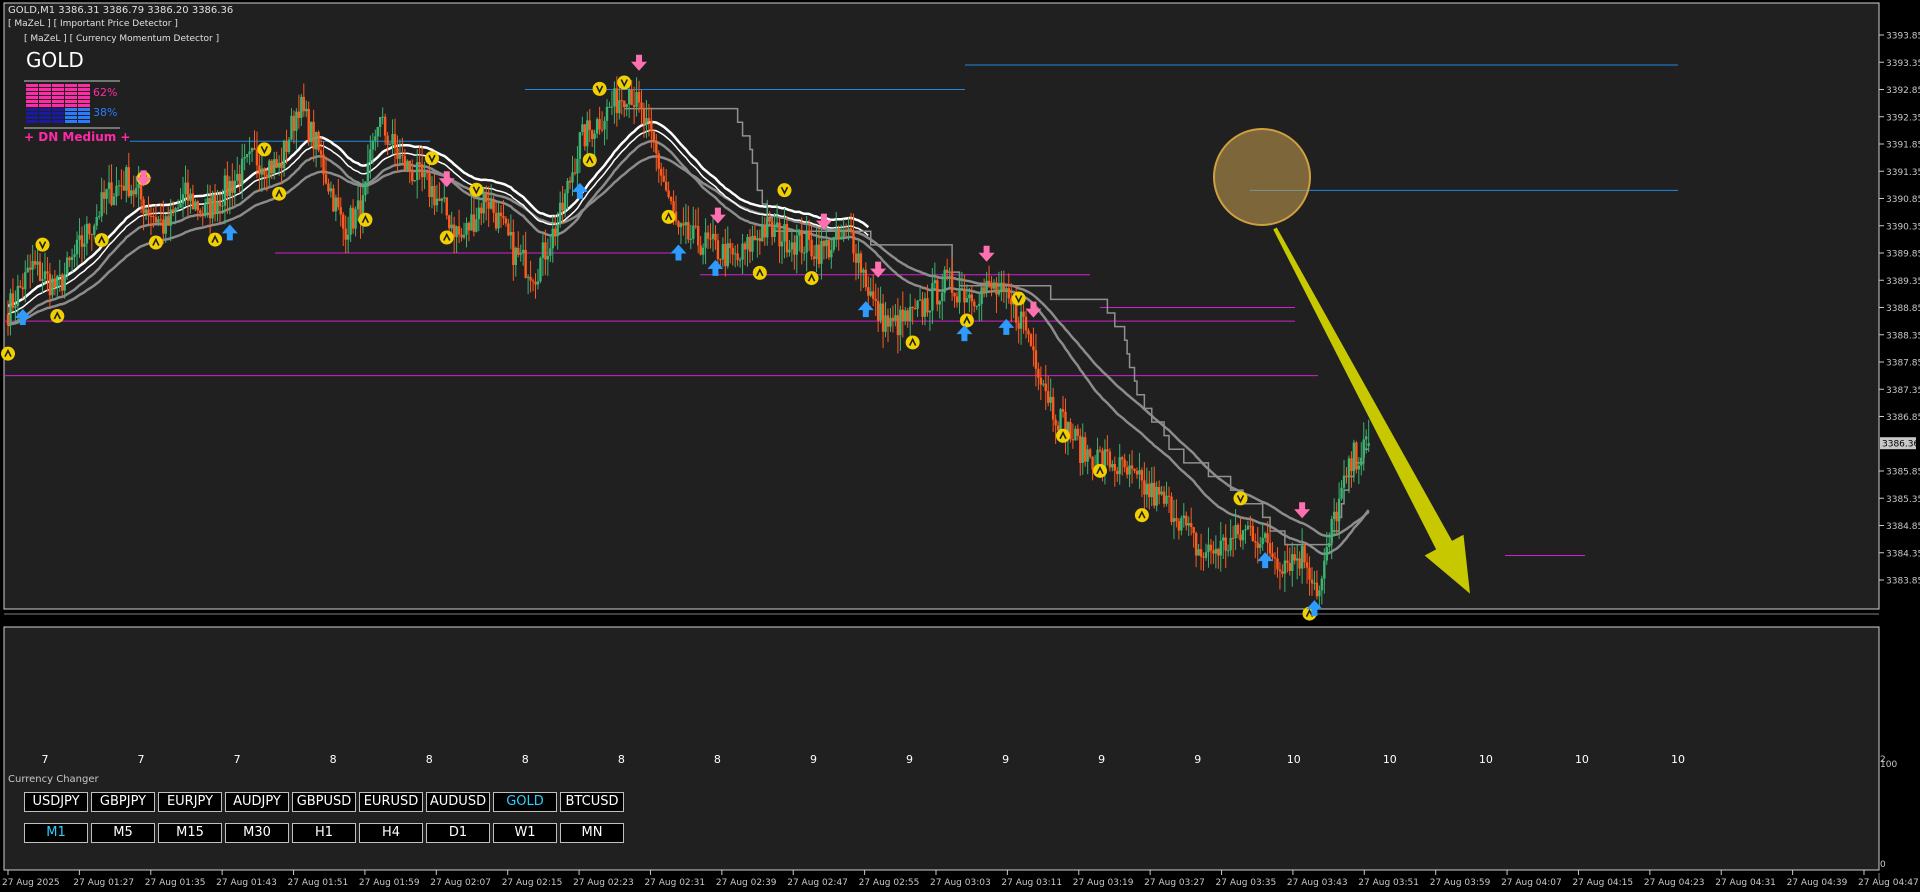 The width and height of the screenshot is (1920, 892). What do you see at coordinates (190, 802) in the screenshot?
I see `symbol-button-eurjpy: EURJPY` at bounding box center [190, 802].